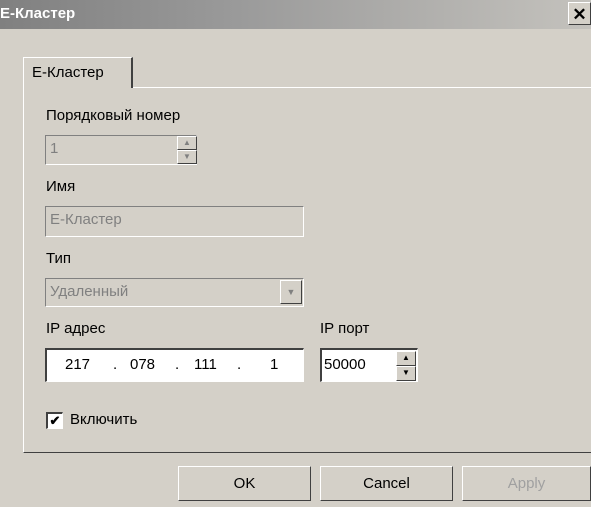  What do you see at coordinates (78, 72) in the screenshot?
I see `tab-e-cluster: E-Кластер` at bounding box center [78, 72].